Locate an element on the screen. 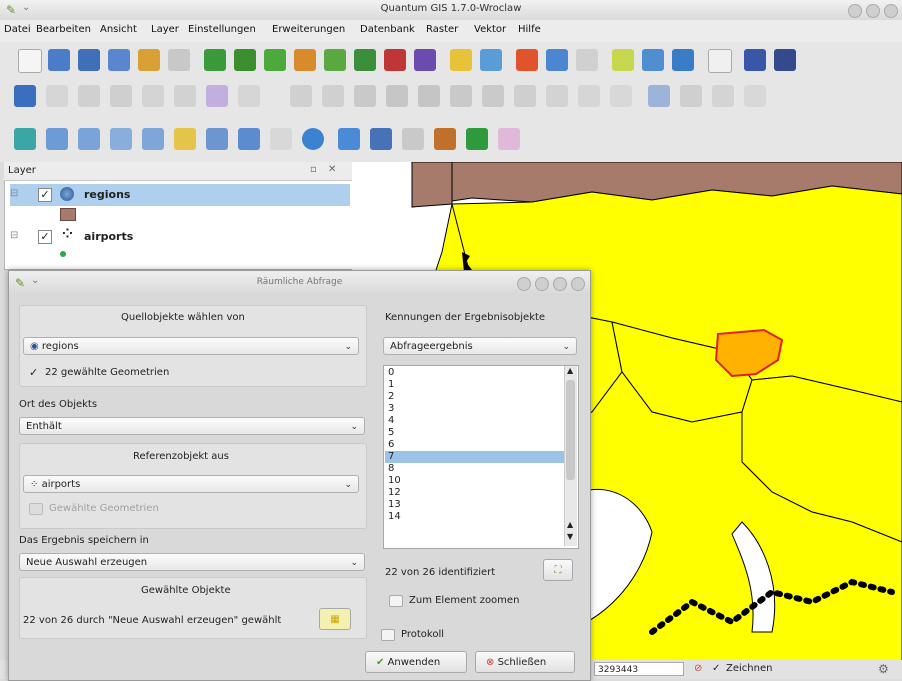 The height and width of the screenshot is (681, 902). coordinate-field: 3293443 is located at coordinates (639, 669).